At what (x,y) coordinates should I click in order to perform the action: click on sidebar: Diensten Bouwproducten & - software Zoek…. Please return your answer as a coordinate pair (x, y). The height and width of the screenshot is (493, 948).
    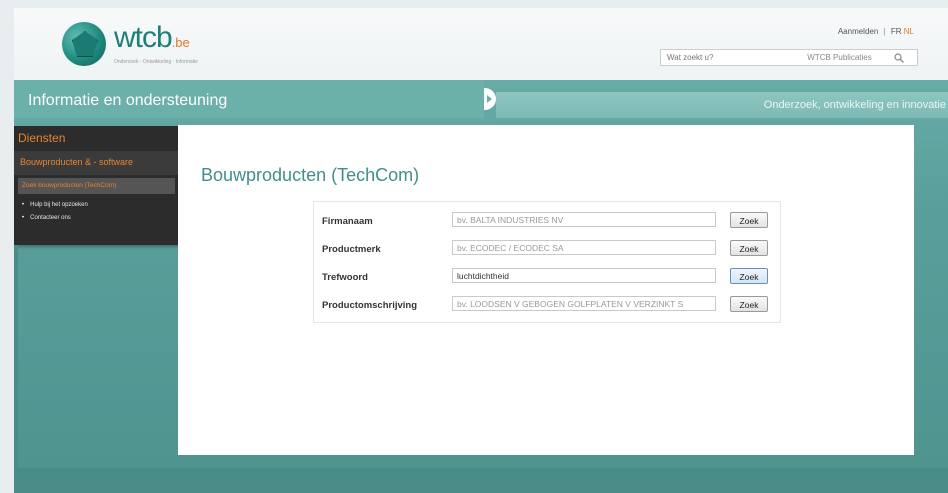
    Looking at the image, I should click on (96, 185).